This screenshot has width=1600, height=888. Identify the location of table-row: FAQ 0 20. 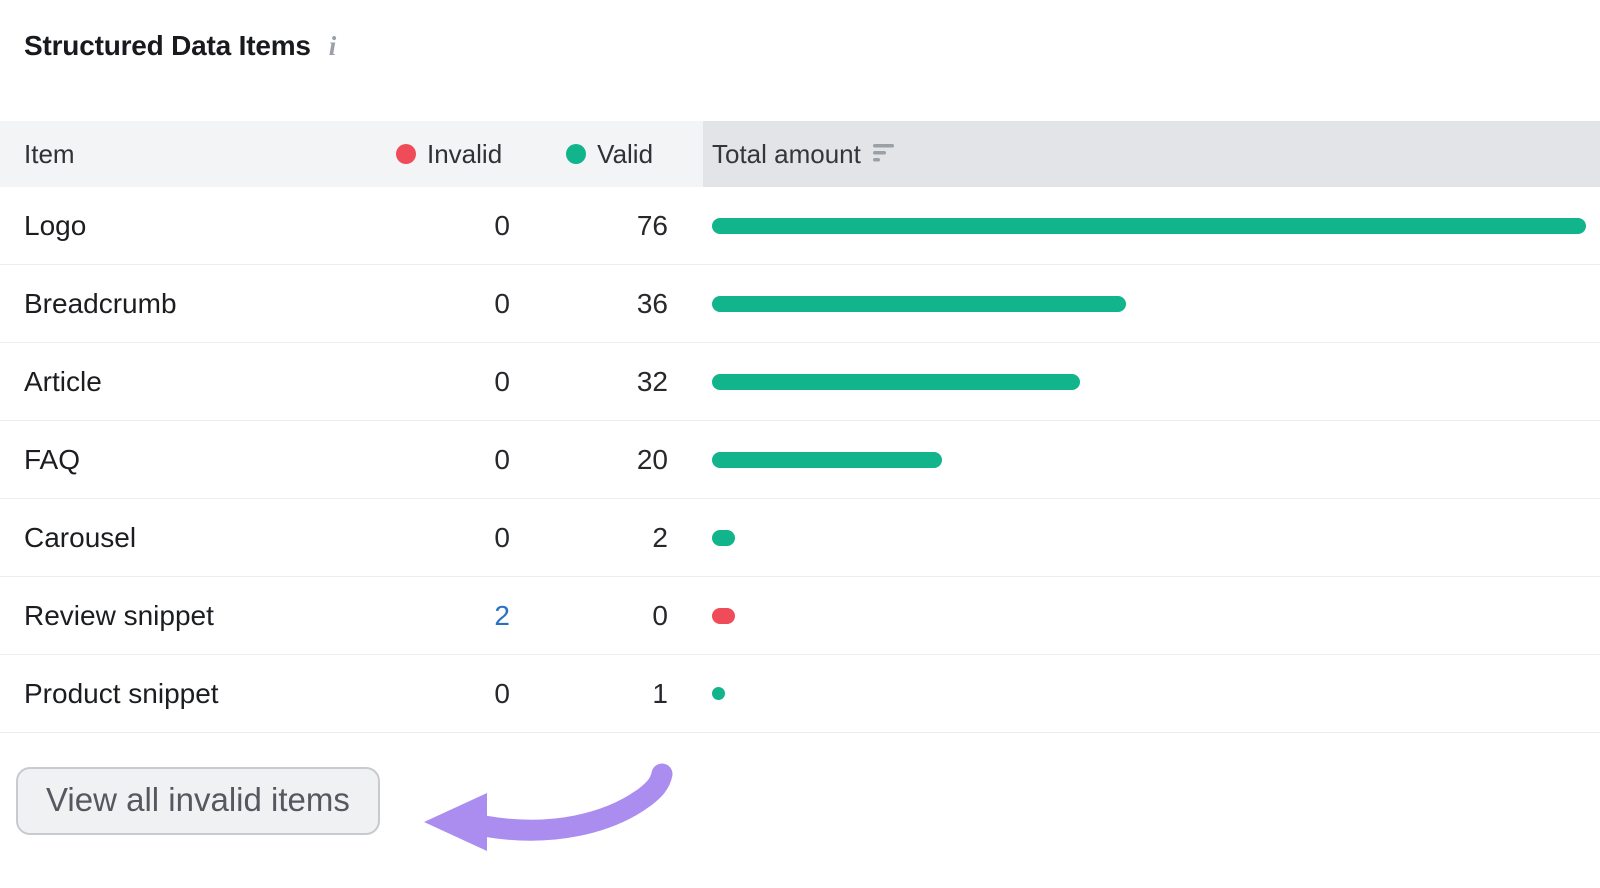
(800, 460).